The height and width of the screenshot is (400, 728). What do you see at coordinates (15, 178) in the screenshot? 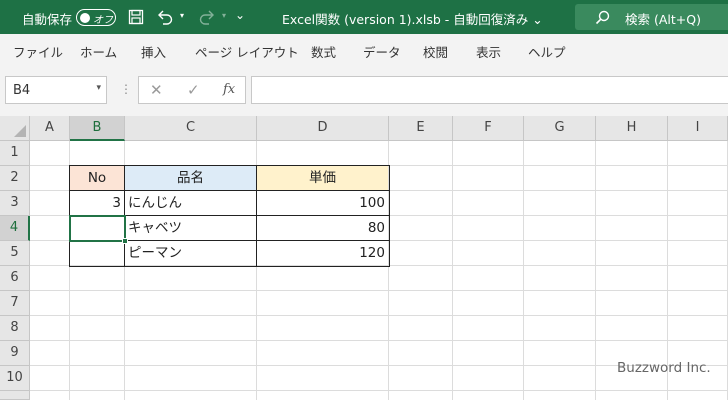
I see `row-header-2: 2` at bounding box center [15, 178].